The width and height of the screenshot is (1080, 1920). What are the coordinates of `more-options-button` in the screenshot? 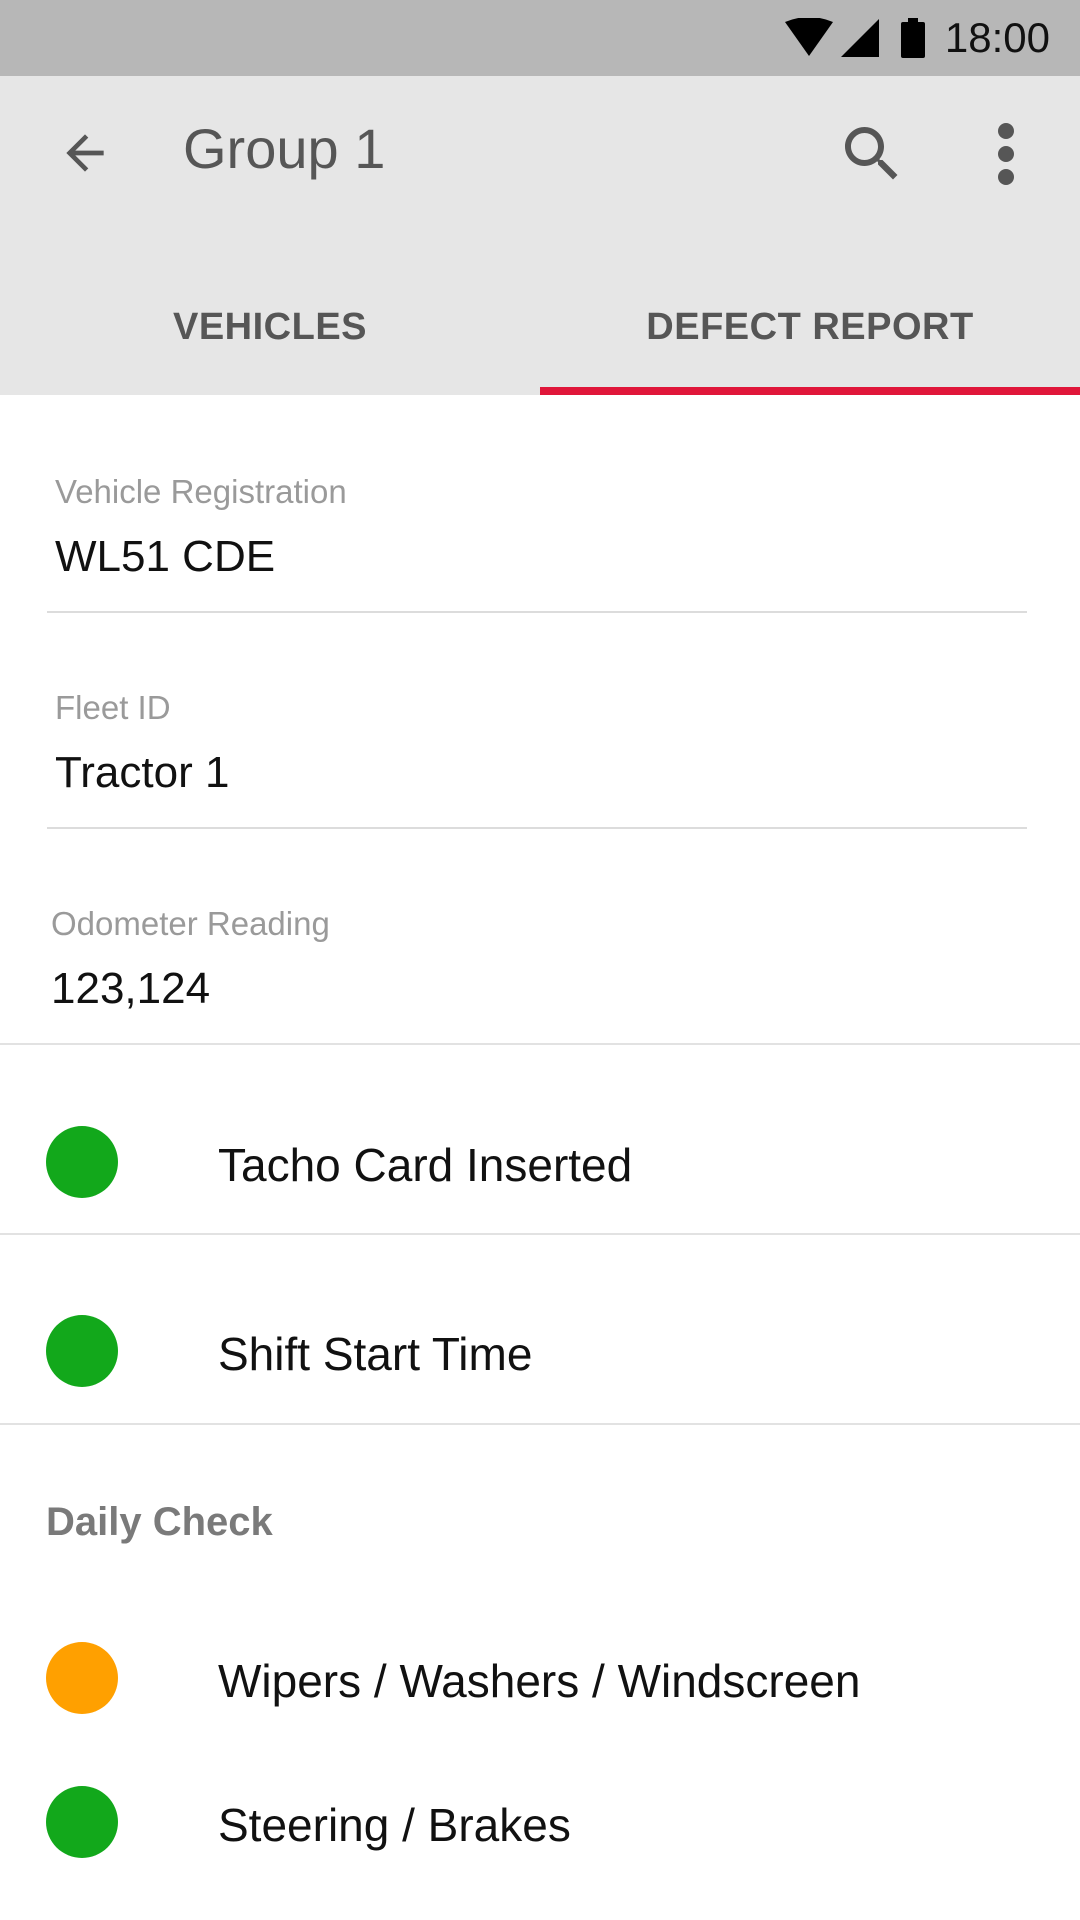 It's located at (1006, 154).